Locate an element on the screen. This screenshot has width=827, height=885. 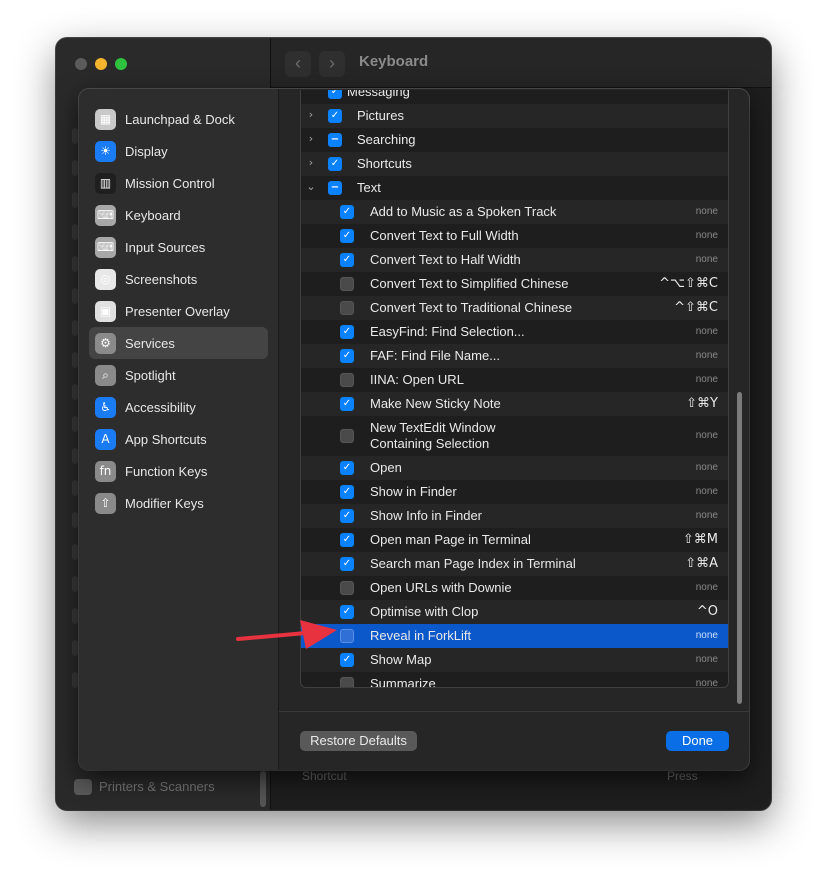
sidebar-item-keyboard: ⌨ Keyboard is located at coordinates (178, 215).